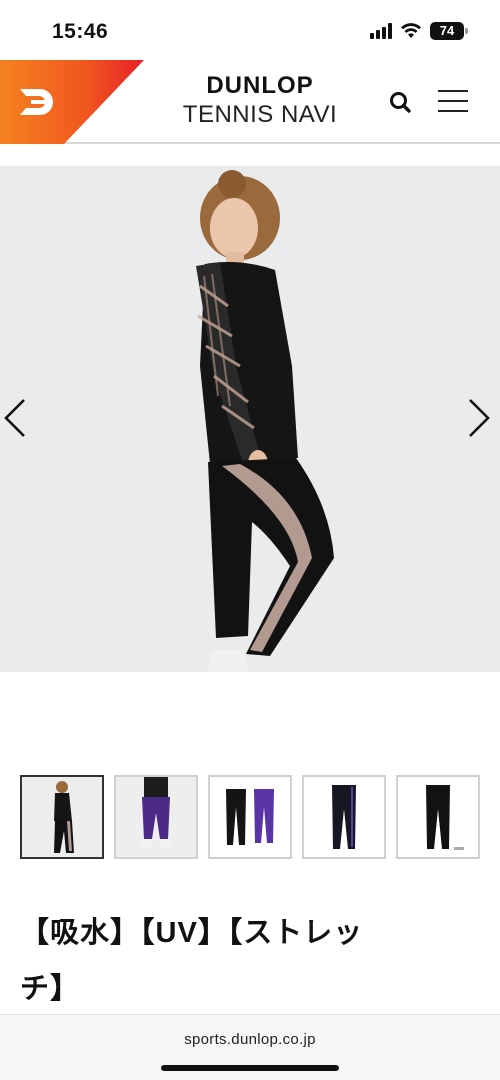  What do you see at coordinates (411, 31) in the screenshot?
I see `wifi-icon` at bounding box center [411, 31].